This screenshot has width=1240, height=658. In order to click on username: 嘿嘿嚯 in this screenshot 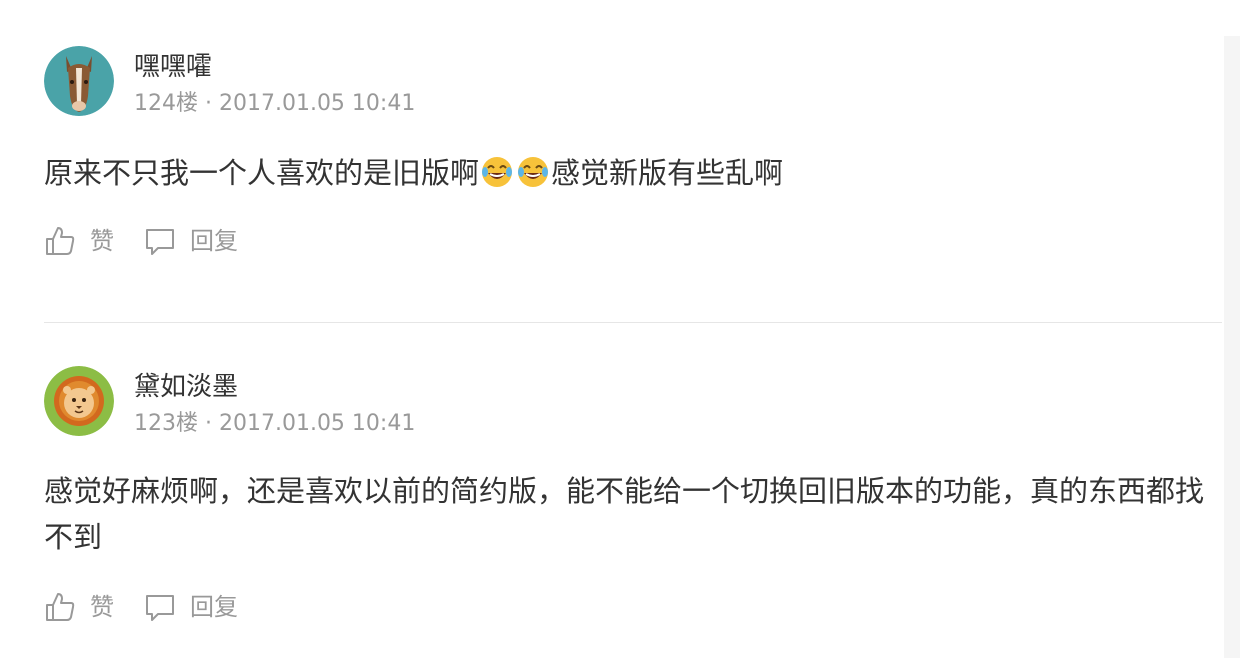, I will do `click(173, 67)`.